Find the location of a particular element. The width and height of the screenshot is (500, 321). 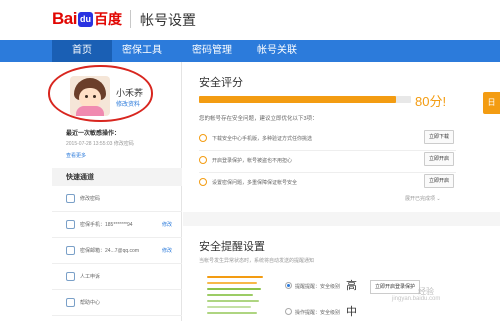

enable-login-protection-button-2: 立即开启登录保护 is located at coordinates (395, 287).